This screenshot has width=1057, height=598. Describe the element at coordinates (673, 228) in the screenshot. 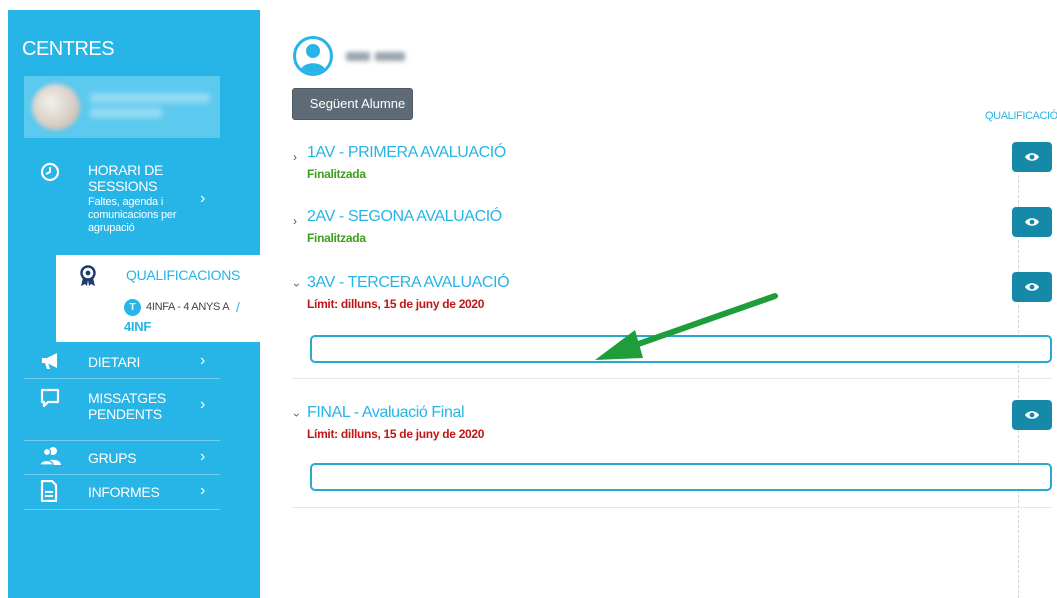

I see `evaluation-row: › 2AV - SEGONA AVALUACIÓ Finalitzada` at that location.